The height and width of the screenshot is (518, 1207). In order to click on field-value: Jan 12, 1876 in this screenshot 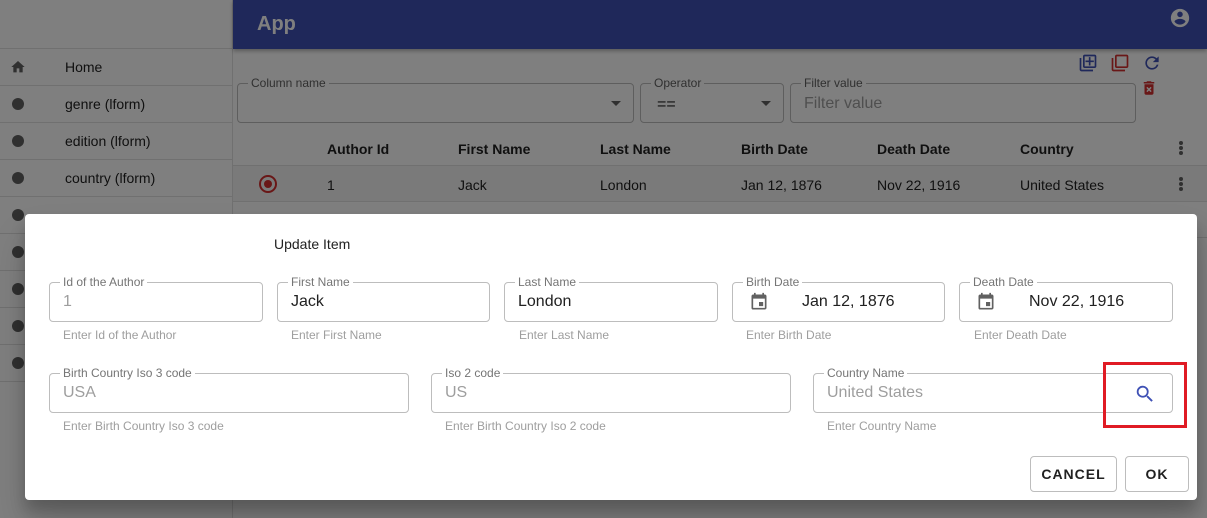, I will do `click(848, 301)`.